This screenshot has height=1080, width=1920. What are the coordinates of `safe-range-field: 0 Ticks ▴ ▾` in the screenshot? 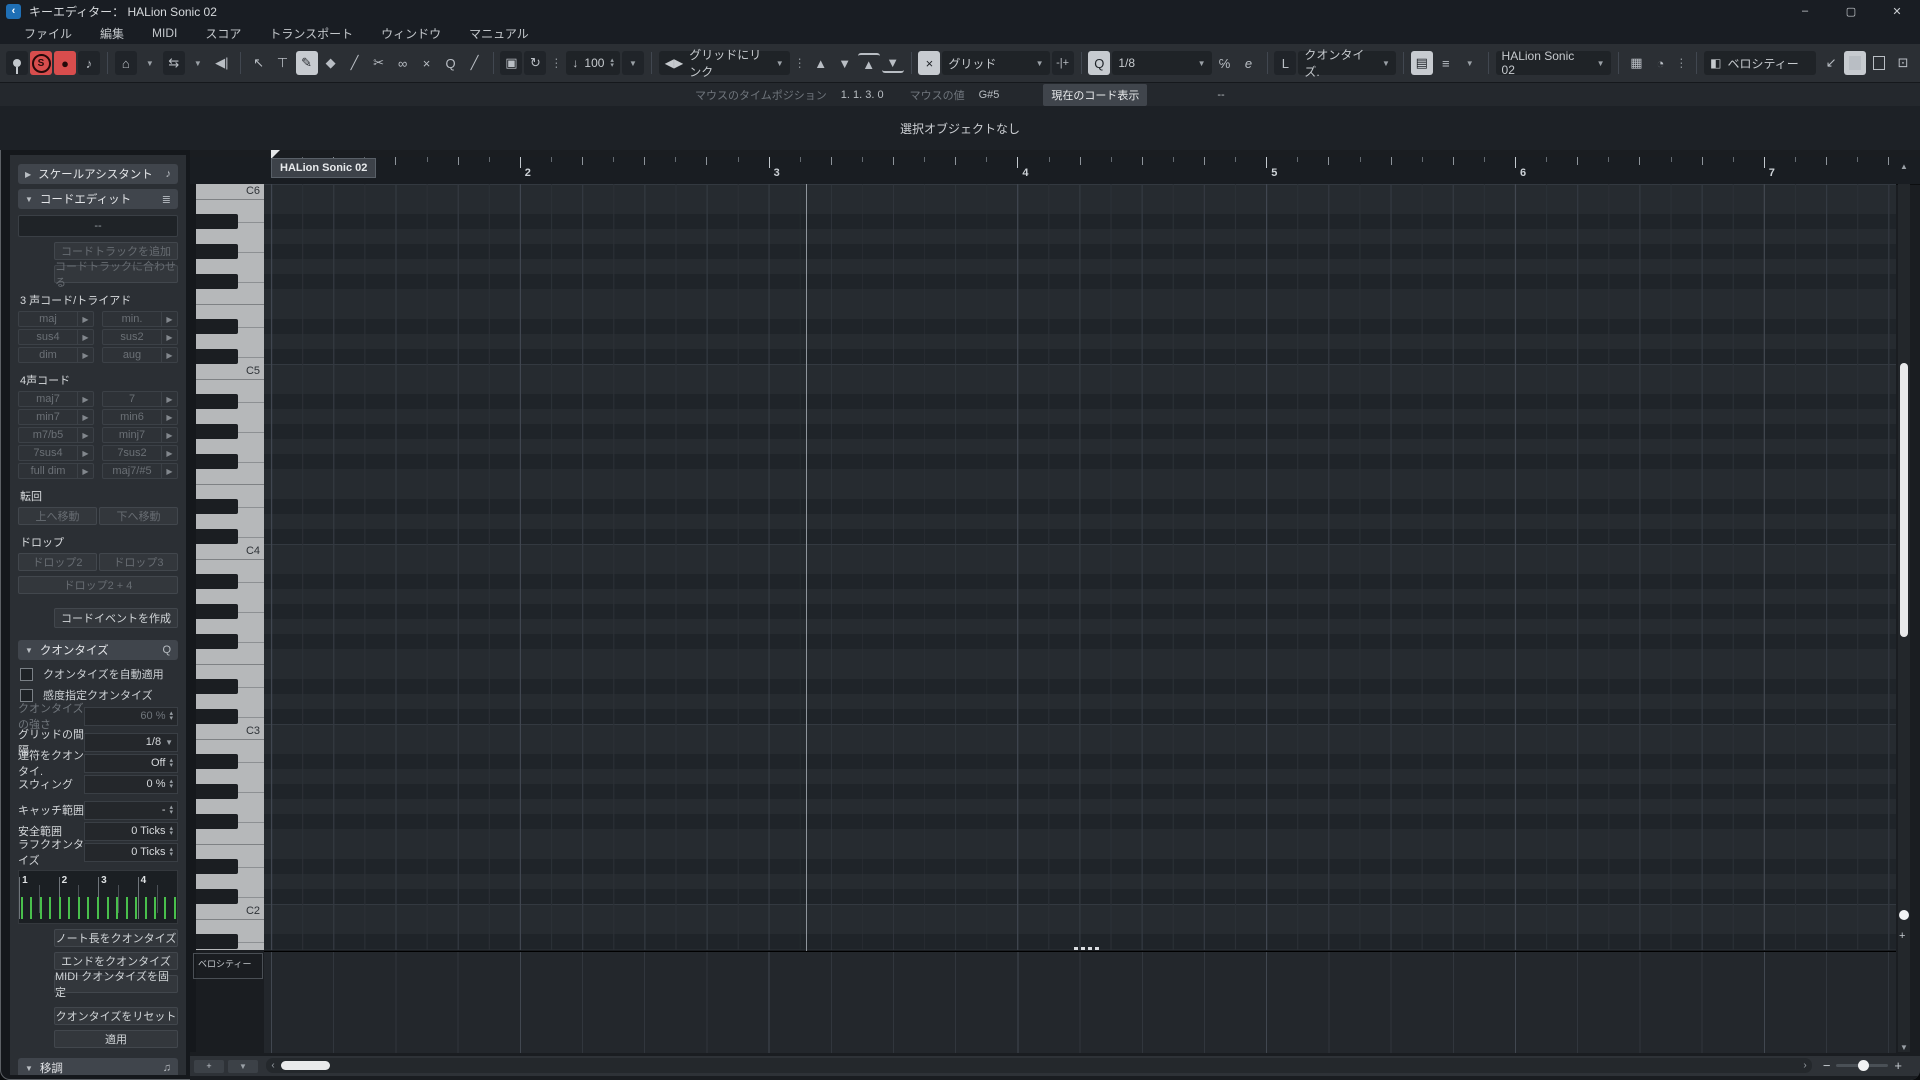 It's located at (131, 831).